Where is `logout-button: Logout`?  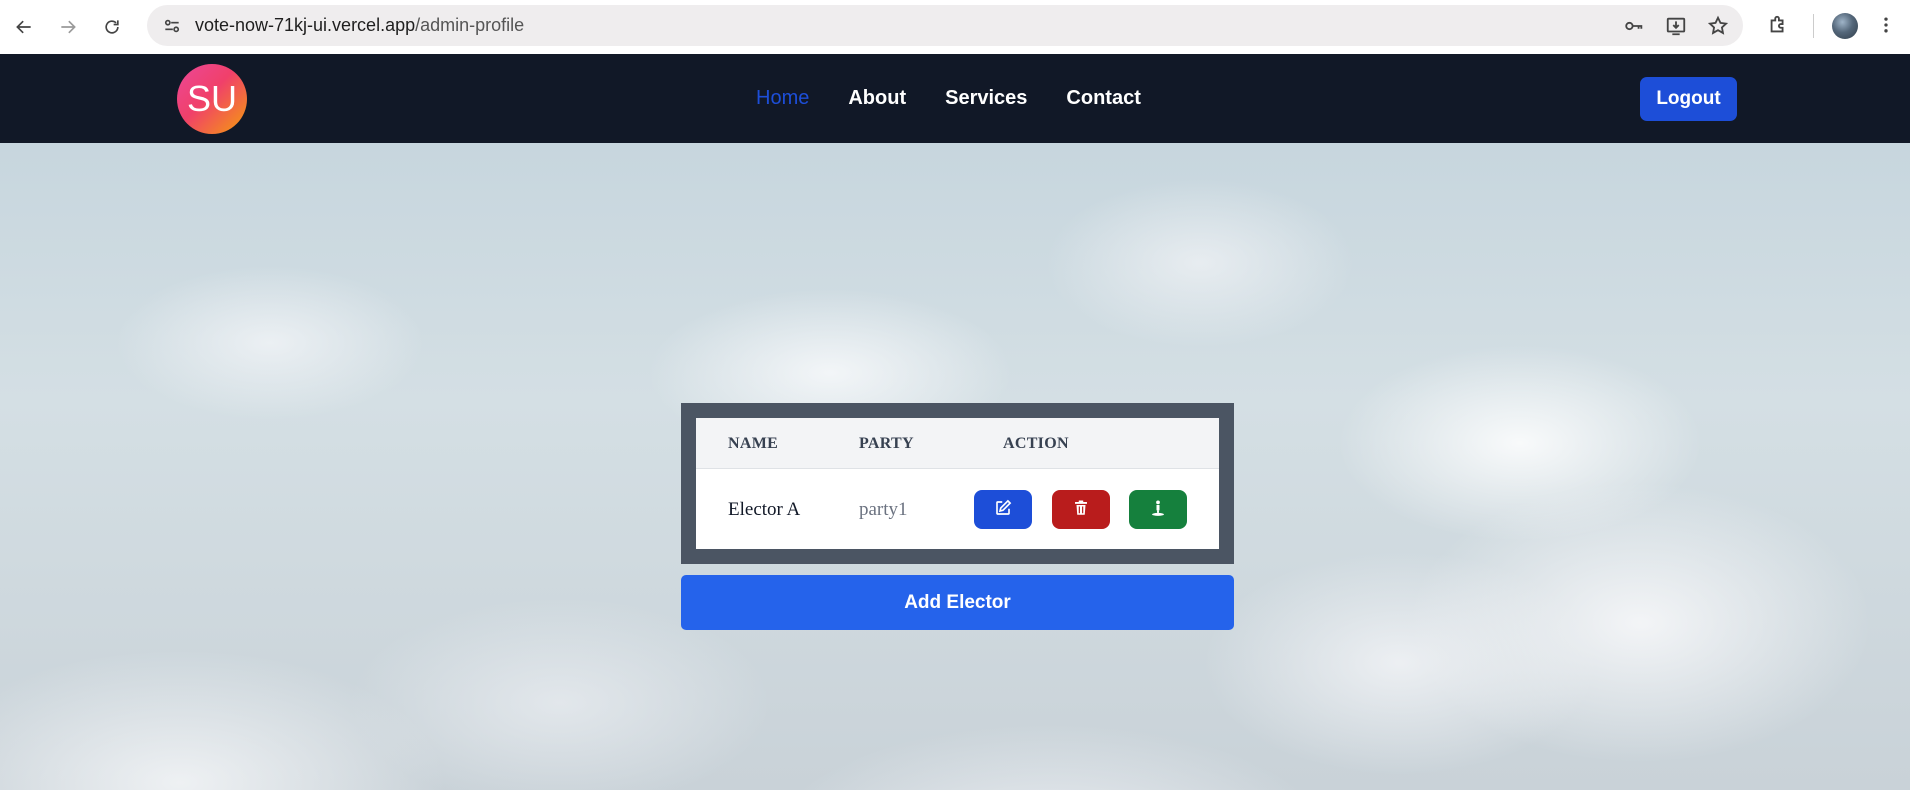 logout-button: Logout is located at coordinates (1688, 99).